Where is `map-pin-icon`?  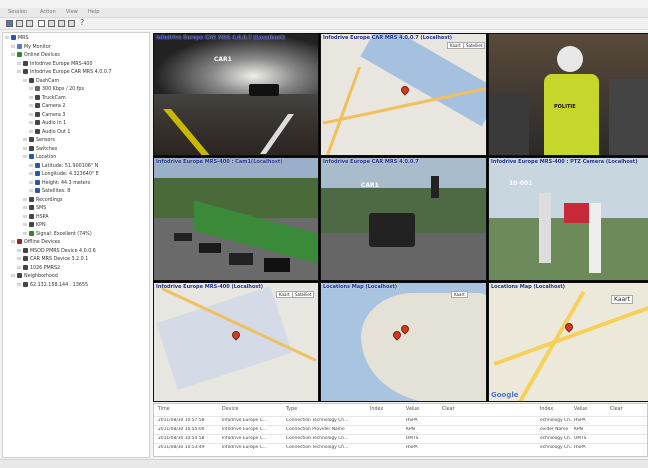 map-pin-icon is located at coordinates (405, 90).